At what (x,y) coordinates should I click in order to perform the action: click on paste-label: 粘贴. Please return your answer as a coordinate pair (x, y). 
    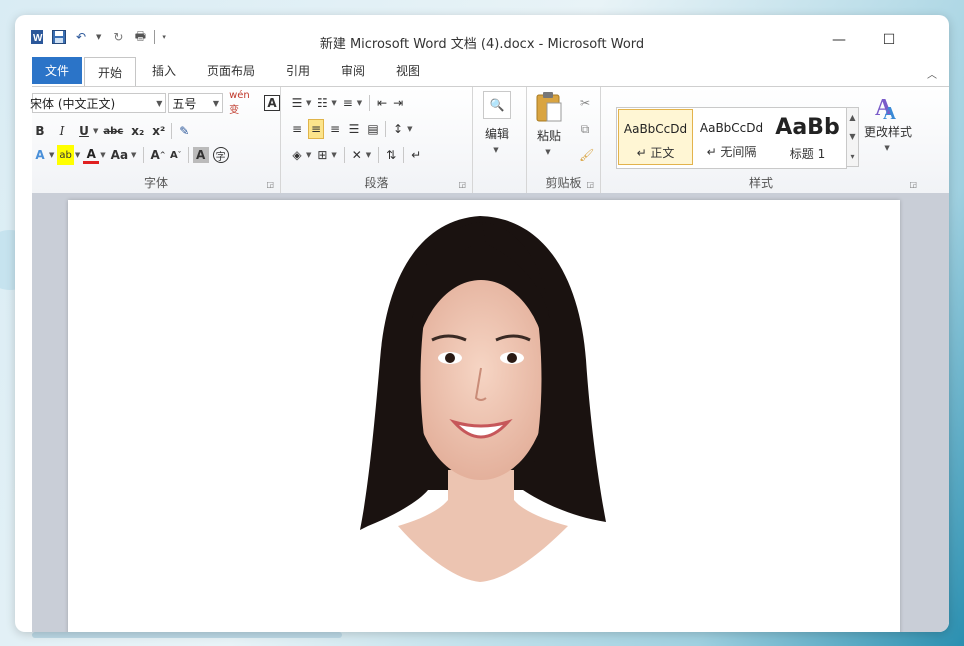
    Looking at the image, I should click on (548, 136).